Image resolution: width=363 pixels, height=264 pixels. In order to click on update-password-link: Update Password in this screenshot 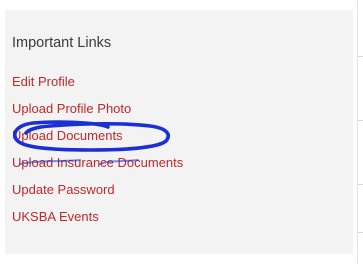, I will do `click(63, 189)`.